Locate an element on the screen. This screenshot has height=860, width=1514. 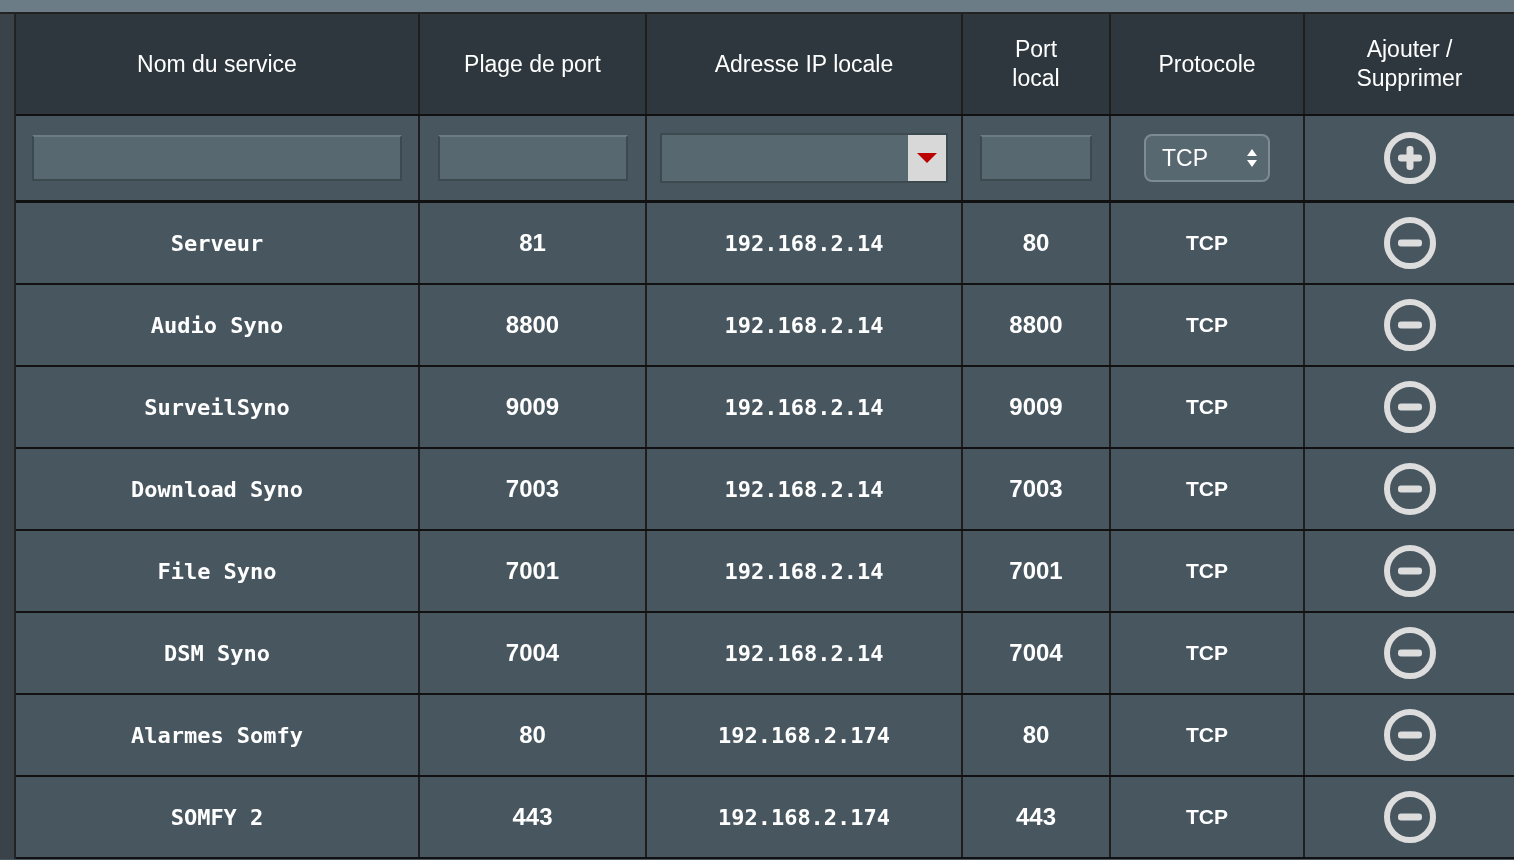
local-port-cell: 9009 is located at coordinates (1037, 407).